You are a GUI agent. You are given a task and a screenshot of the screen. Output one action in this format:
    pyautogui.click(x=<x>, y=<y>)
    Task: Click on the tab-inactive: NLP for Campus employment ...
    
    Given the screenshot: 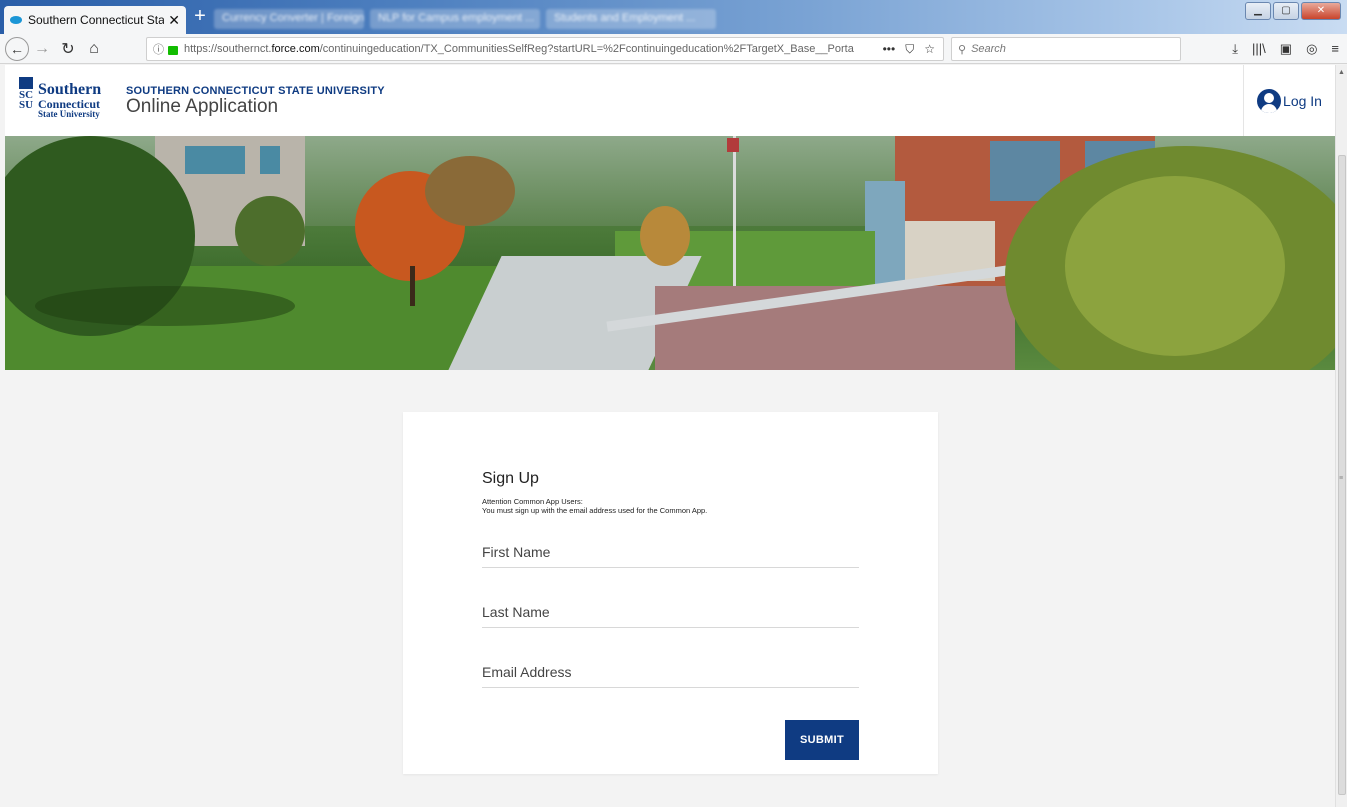 What is the action you would take?
    pyautogui.click(x=455, y=19)
    